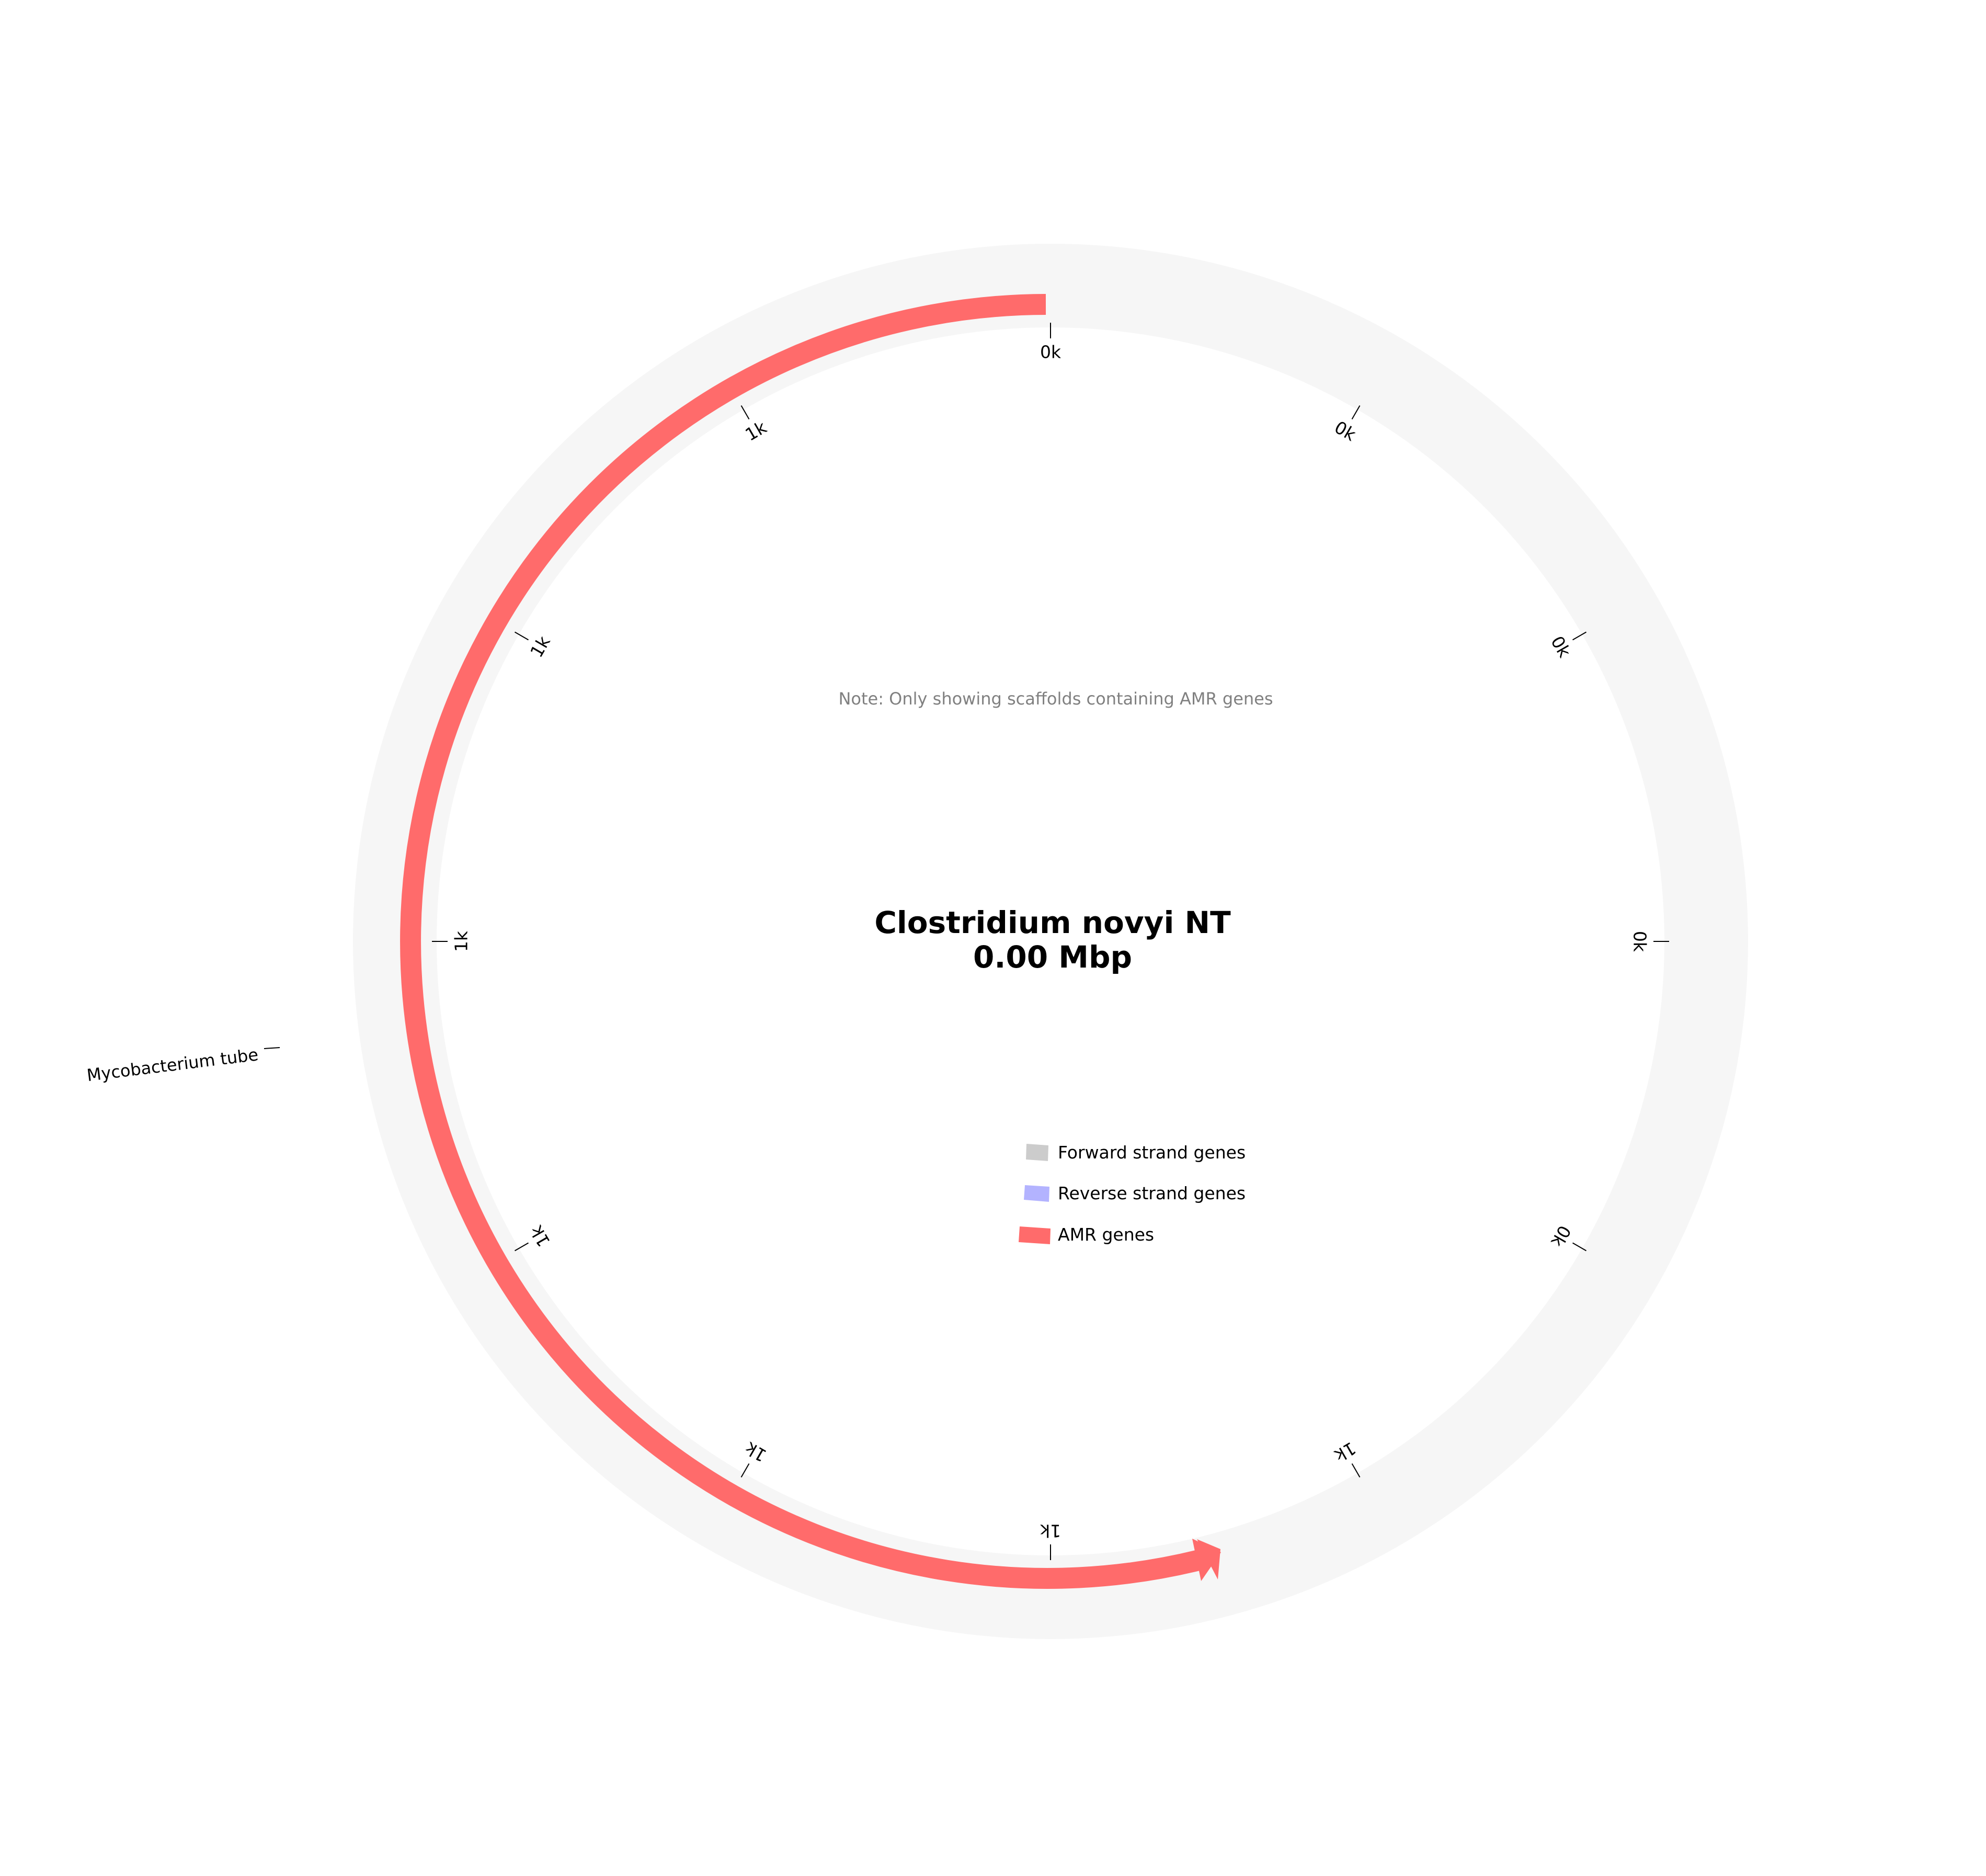 The width and height of the screenshot is (1986, 1876). I want to click on legend-swatch-reverse, so click(1036, 1193).